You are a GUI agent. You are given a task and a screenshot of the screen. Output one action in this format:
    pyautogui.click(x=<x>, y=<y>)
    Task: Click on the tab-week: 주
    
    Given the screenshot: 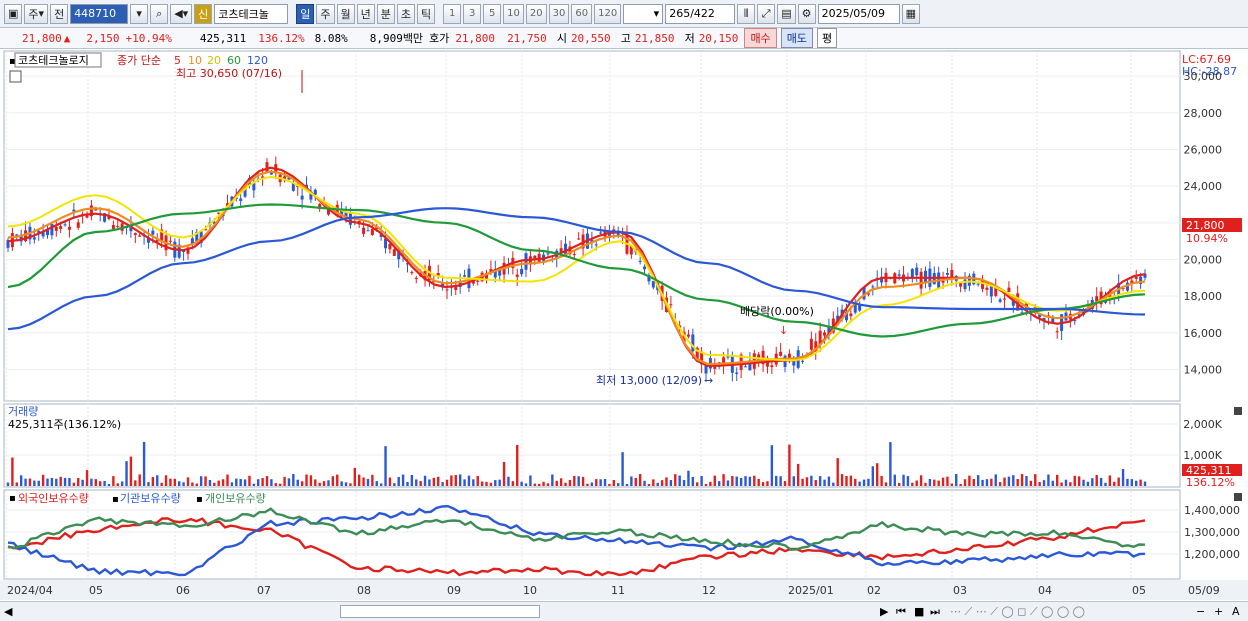 What is the action you would take?
    pyautogui.click(x=325, y=13)
    